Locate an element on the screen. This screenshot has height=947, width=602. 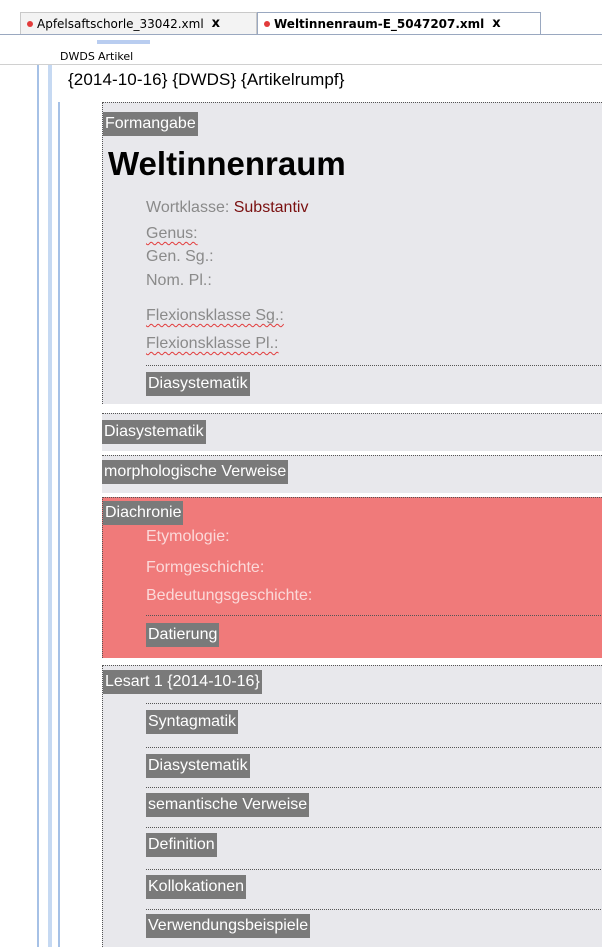
author-mode-bar: DWDS Artikel is located at coordinates (301, 50).